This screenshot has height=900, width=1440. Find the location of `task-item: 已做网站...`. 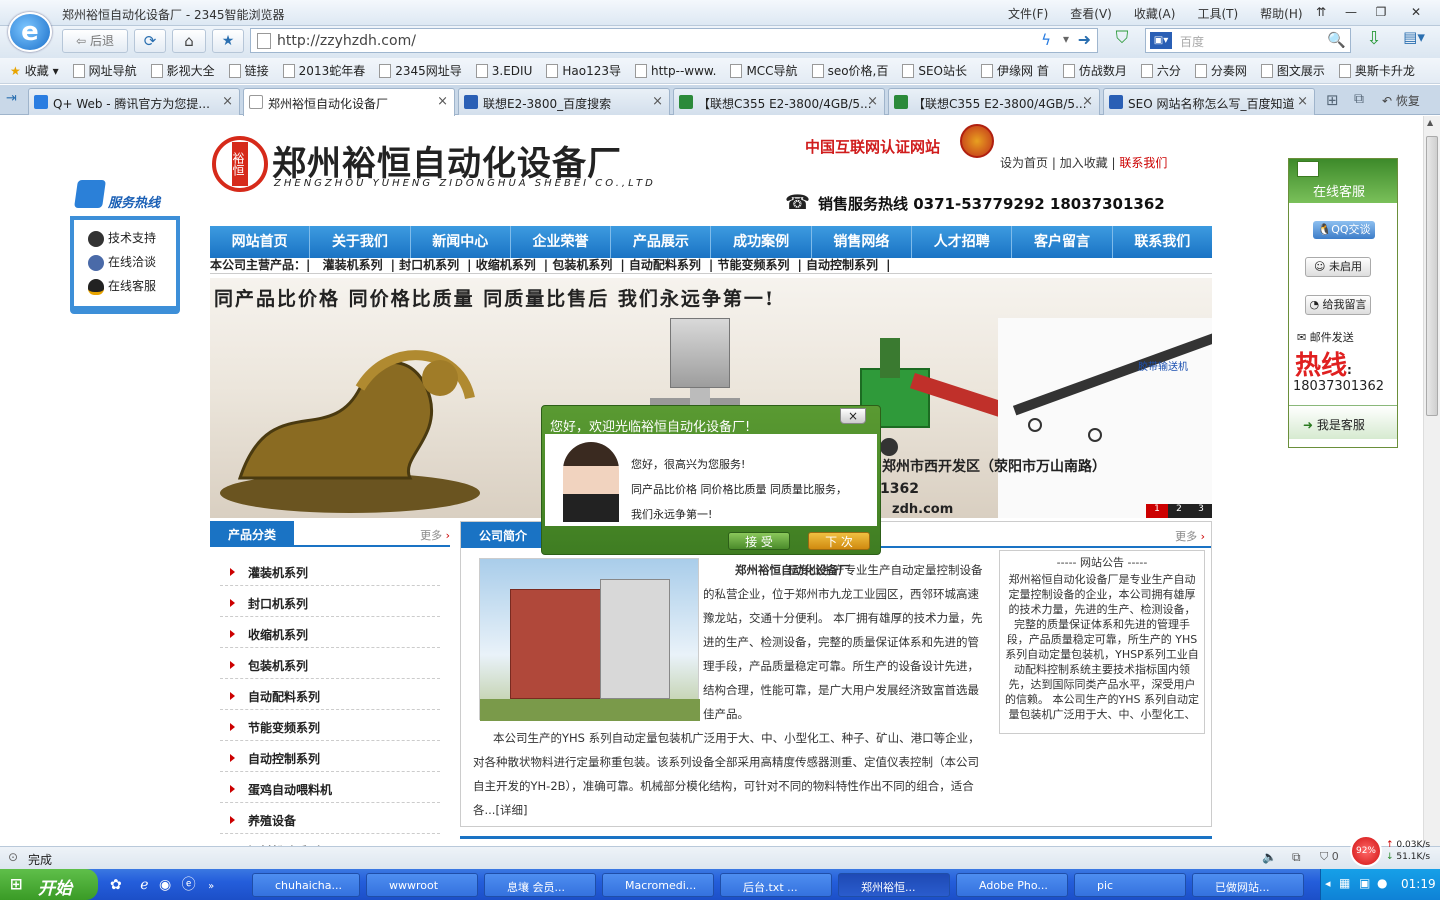

task-item: 已做网站... is located at coordinates (1248, 885).